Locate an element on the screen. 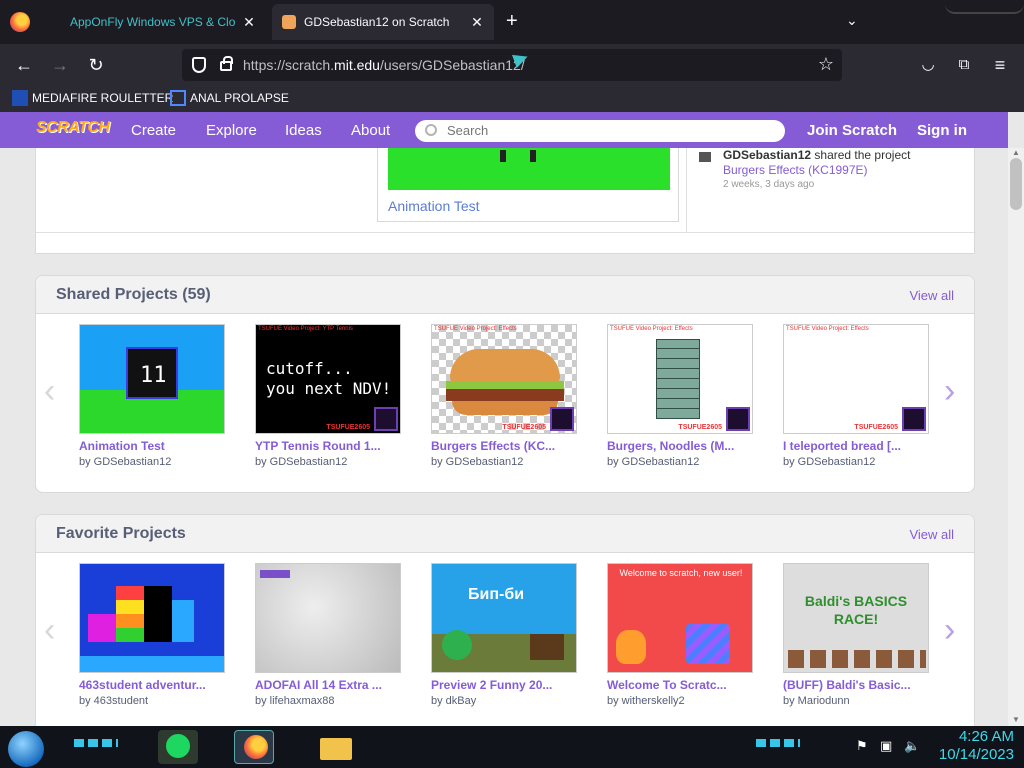  menu-icon: ≡ is located at coordinates (1000, 65).